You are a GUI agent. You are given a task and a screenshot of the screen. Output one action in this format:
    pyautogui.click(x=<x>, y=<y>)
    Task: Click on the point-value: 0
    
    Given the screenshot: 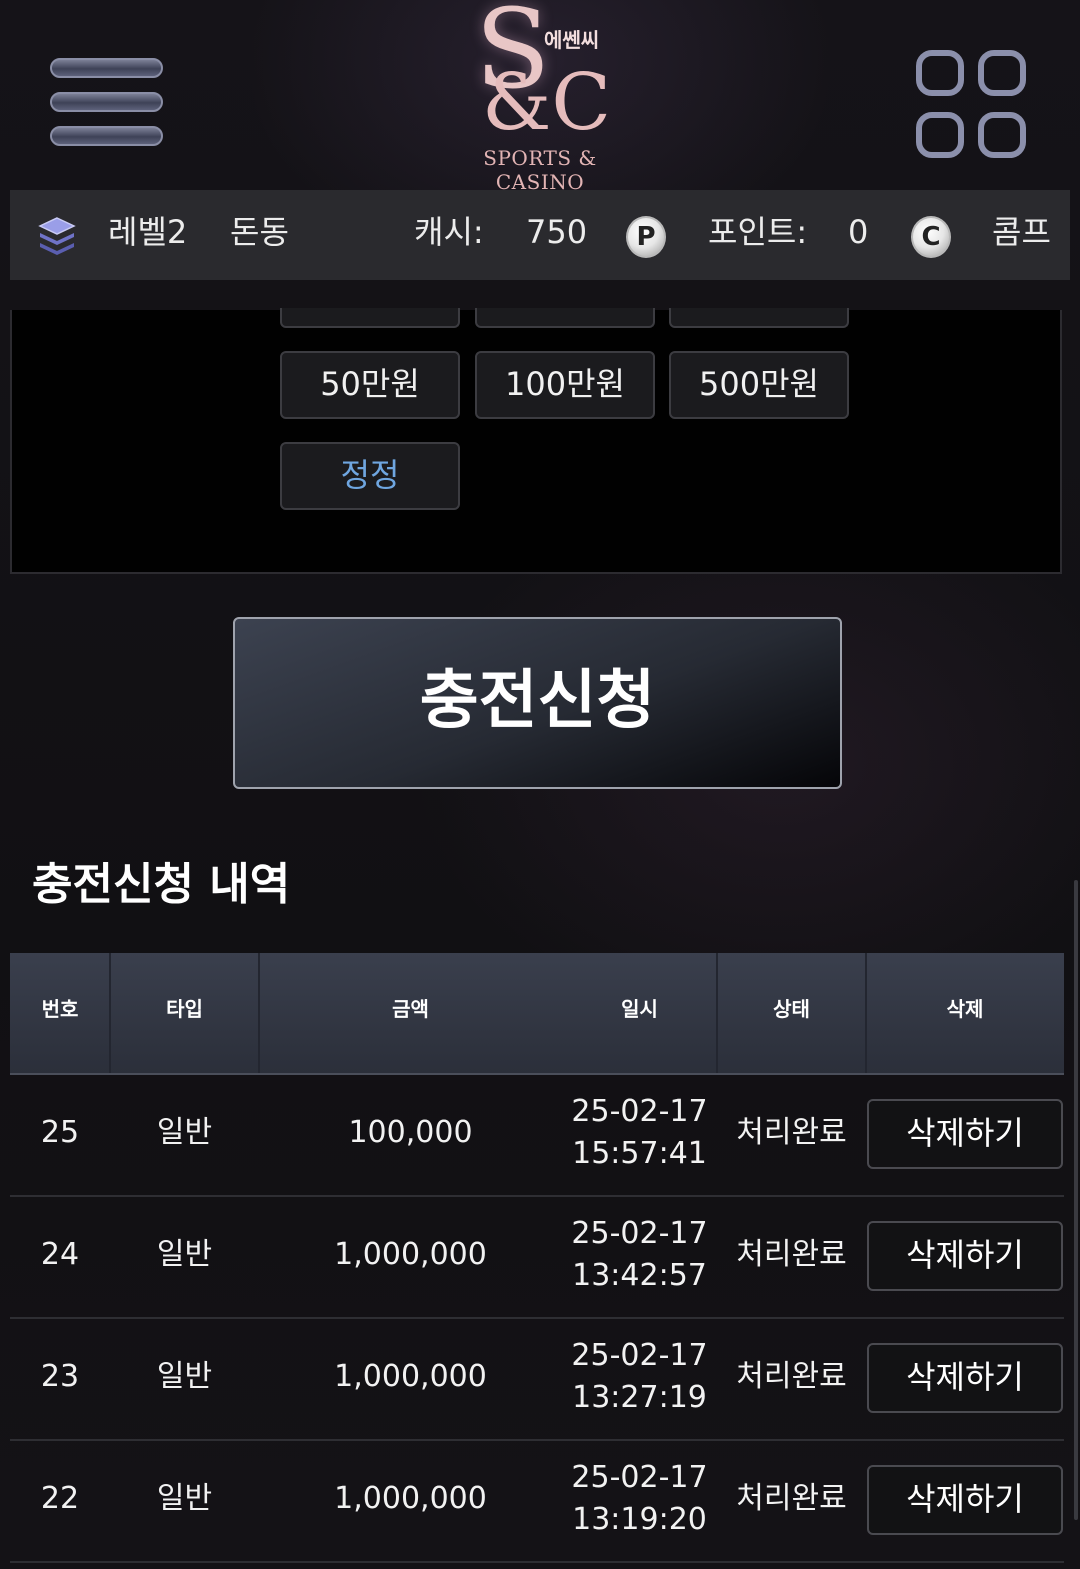 What is the action you would take?
    pyautogui.click(x=858, y=232)
    